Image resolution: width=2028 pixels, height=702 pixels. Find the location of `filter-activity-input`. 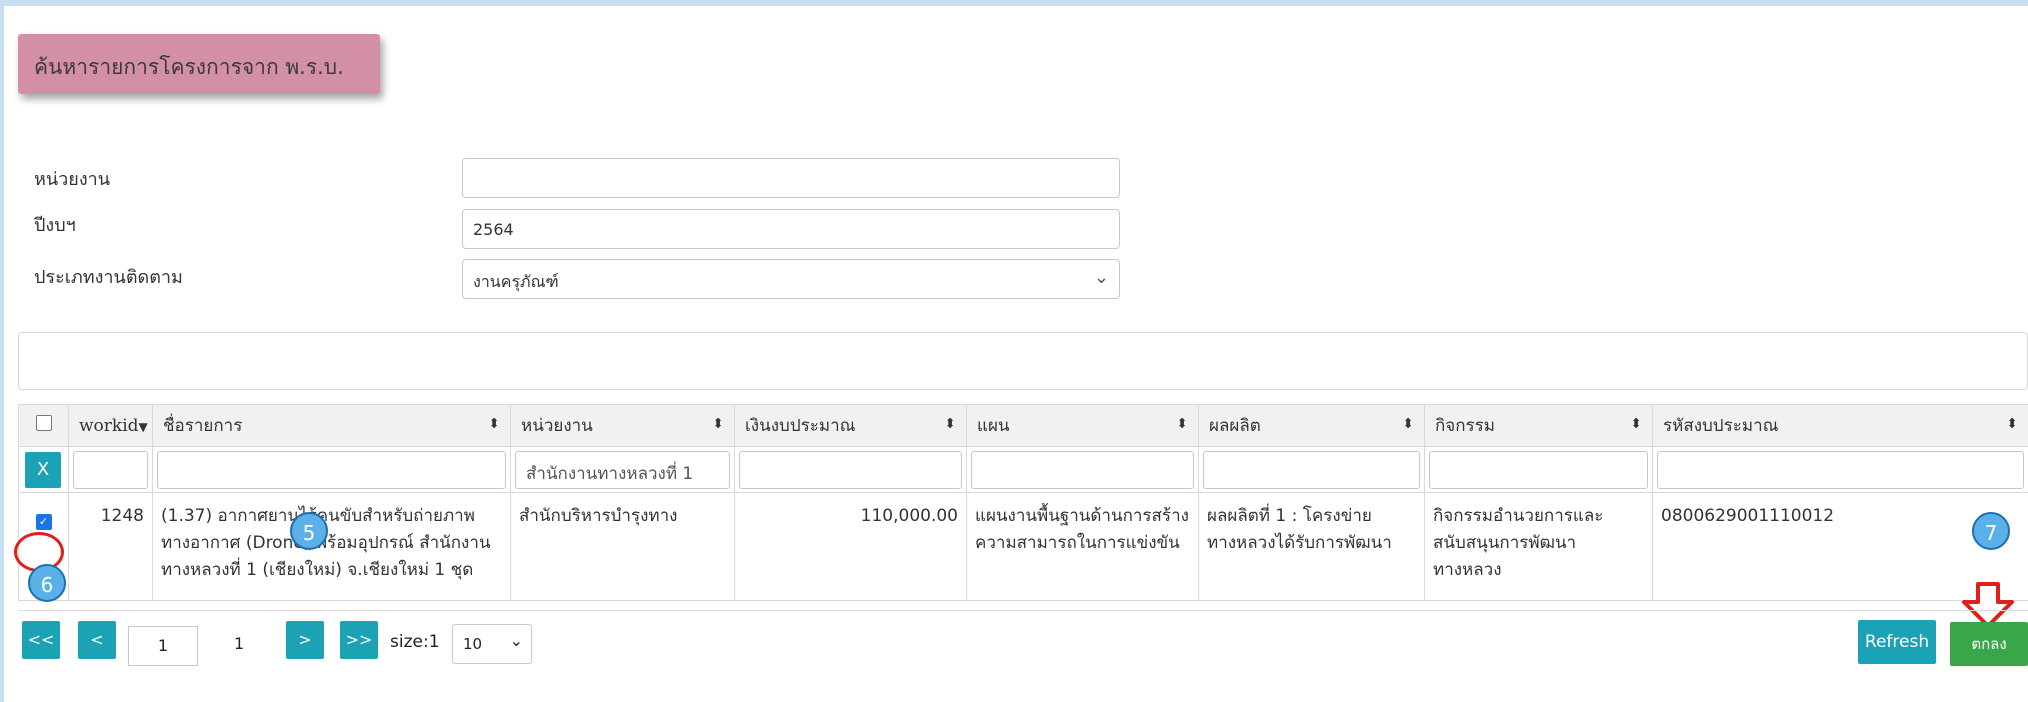

filter-activity-input is located at coordinates (1538, 469).